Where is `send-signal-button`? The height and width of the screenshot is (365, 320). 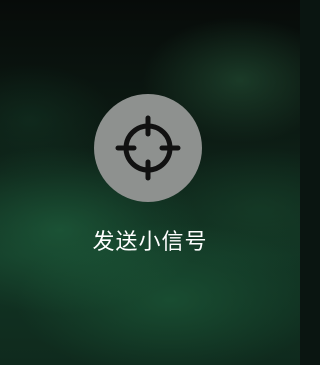 send-signal-button is located at coordinates (148, 148).